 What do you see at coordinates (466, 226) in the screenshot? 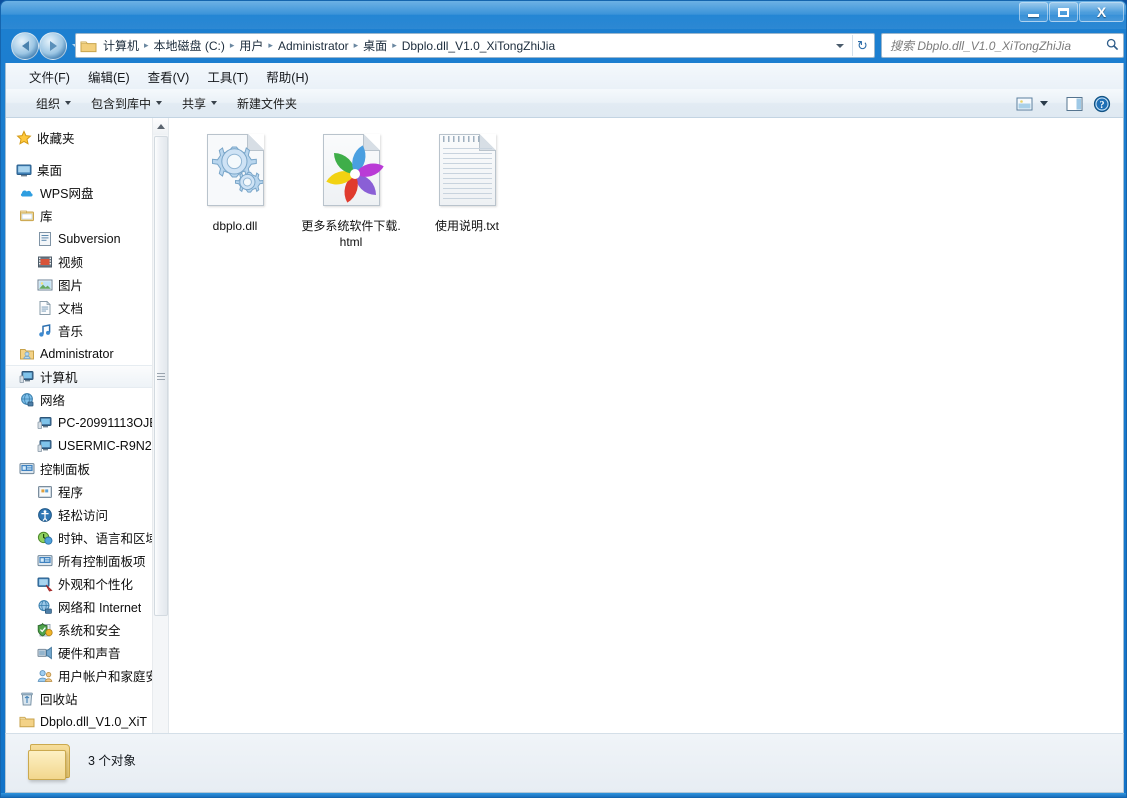
I see `file-name-label: 使用说明.txt` at bounding box center [466, 226].